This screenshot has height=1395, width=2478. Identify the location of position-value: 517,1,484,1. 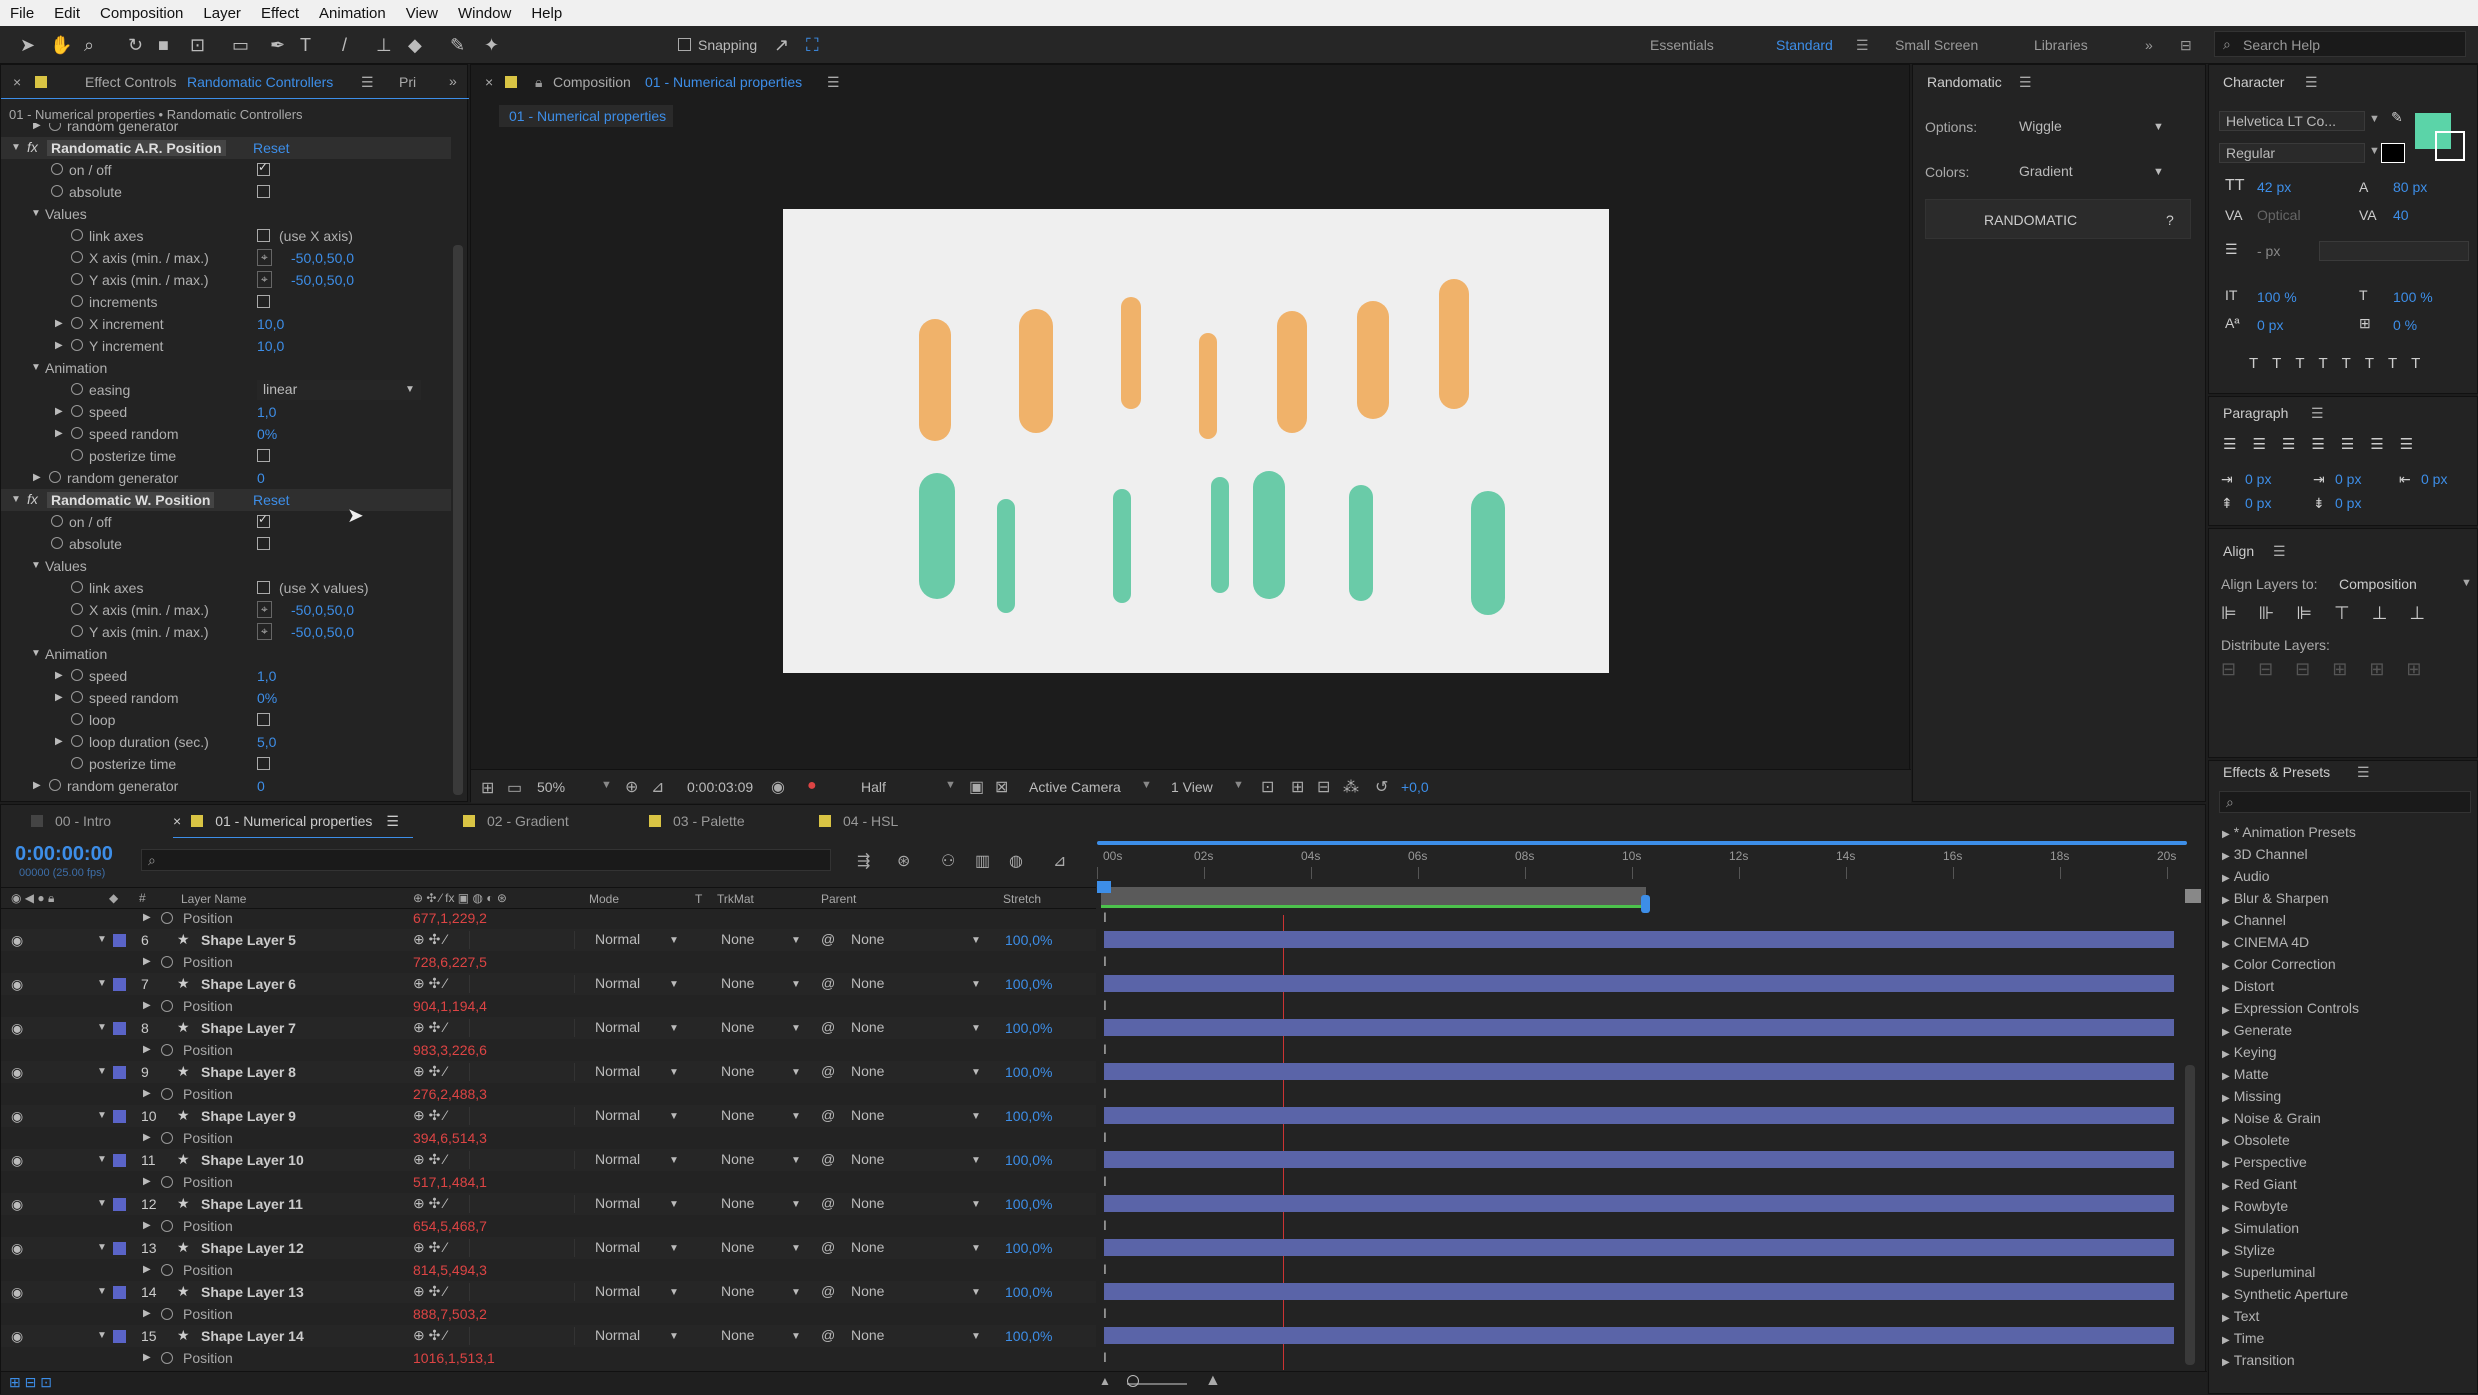
(450, 1182).